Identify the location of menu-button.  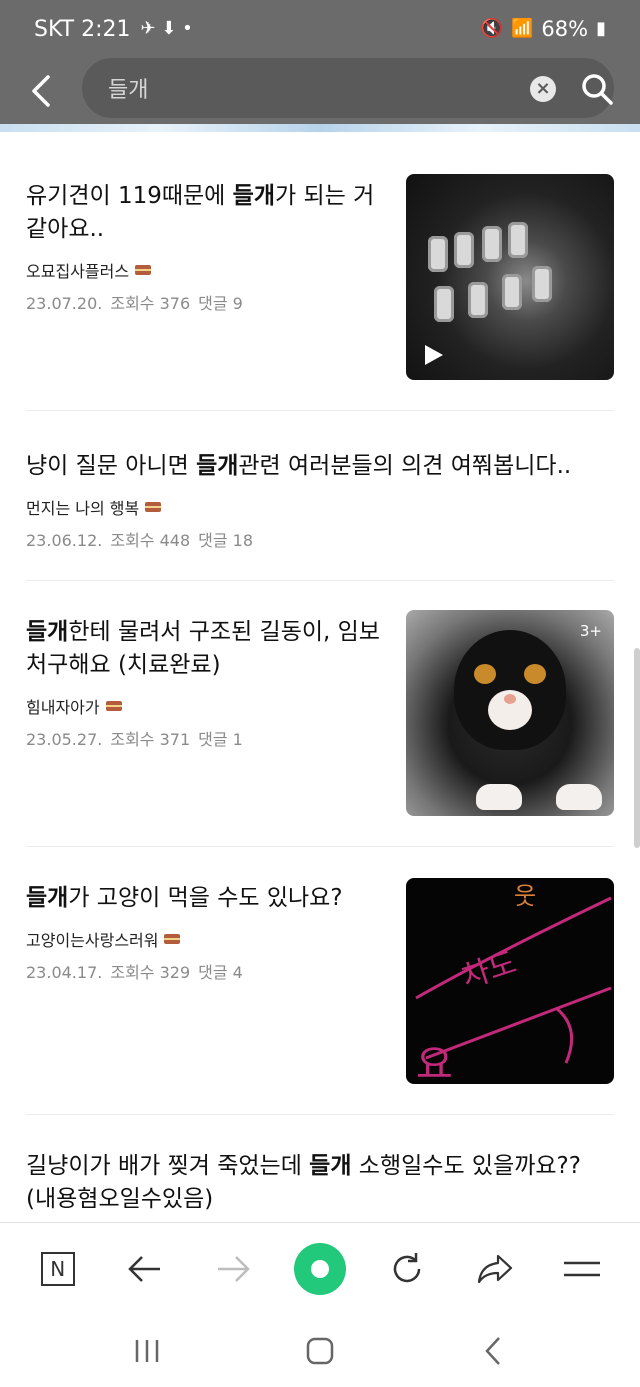
(582, 1269).